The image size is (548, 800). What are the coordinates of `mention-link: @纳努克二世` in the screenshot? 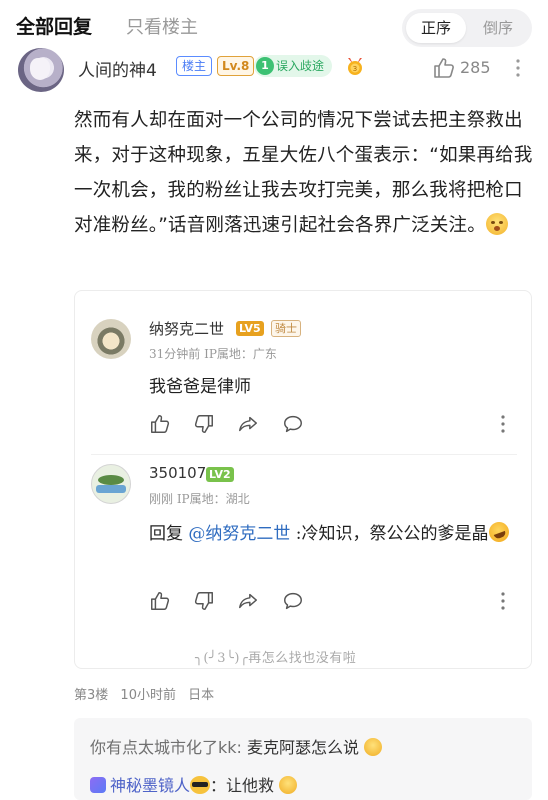 It's located at (239, 534).